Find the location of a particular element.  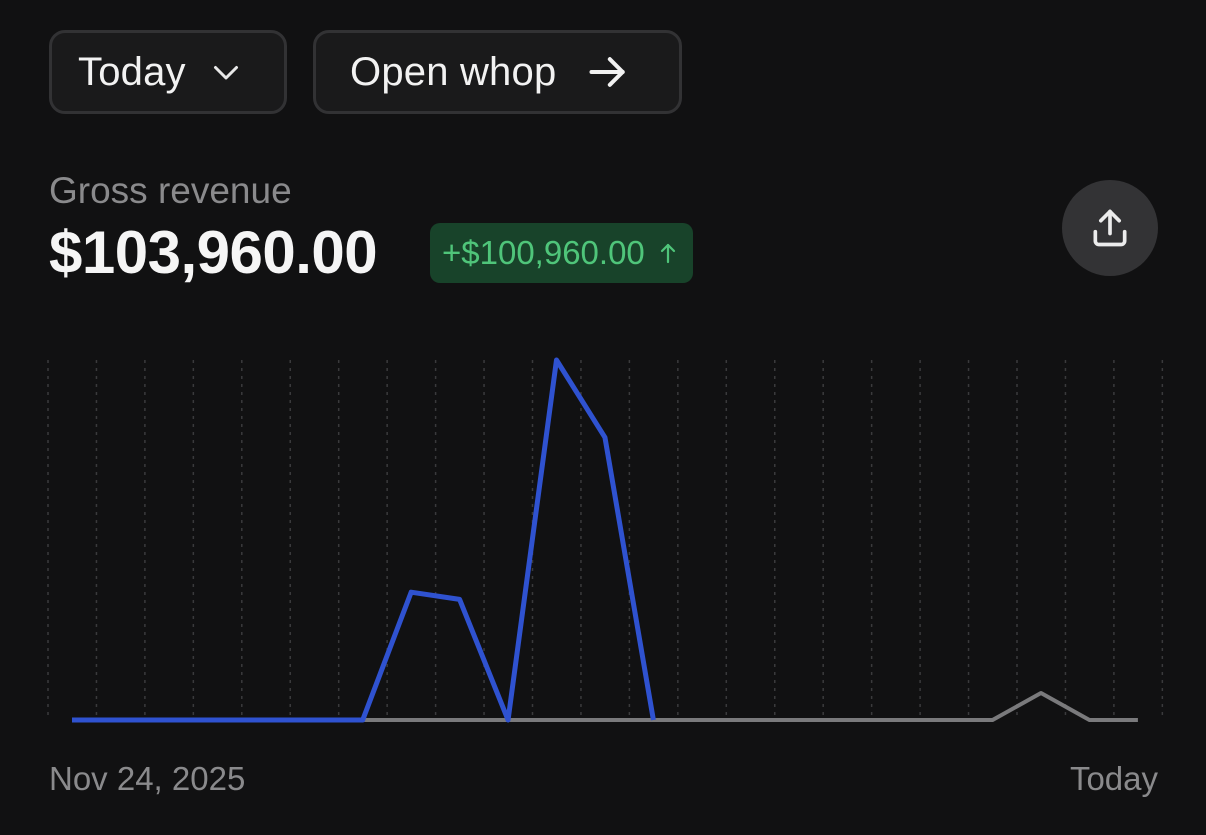

open-whop-button: Open whop is located at coordinates (497, 72).